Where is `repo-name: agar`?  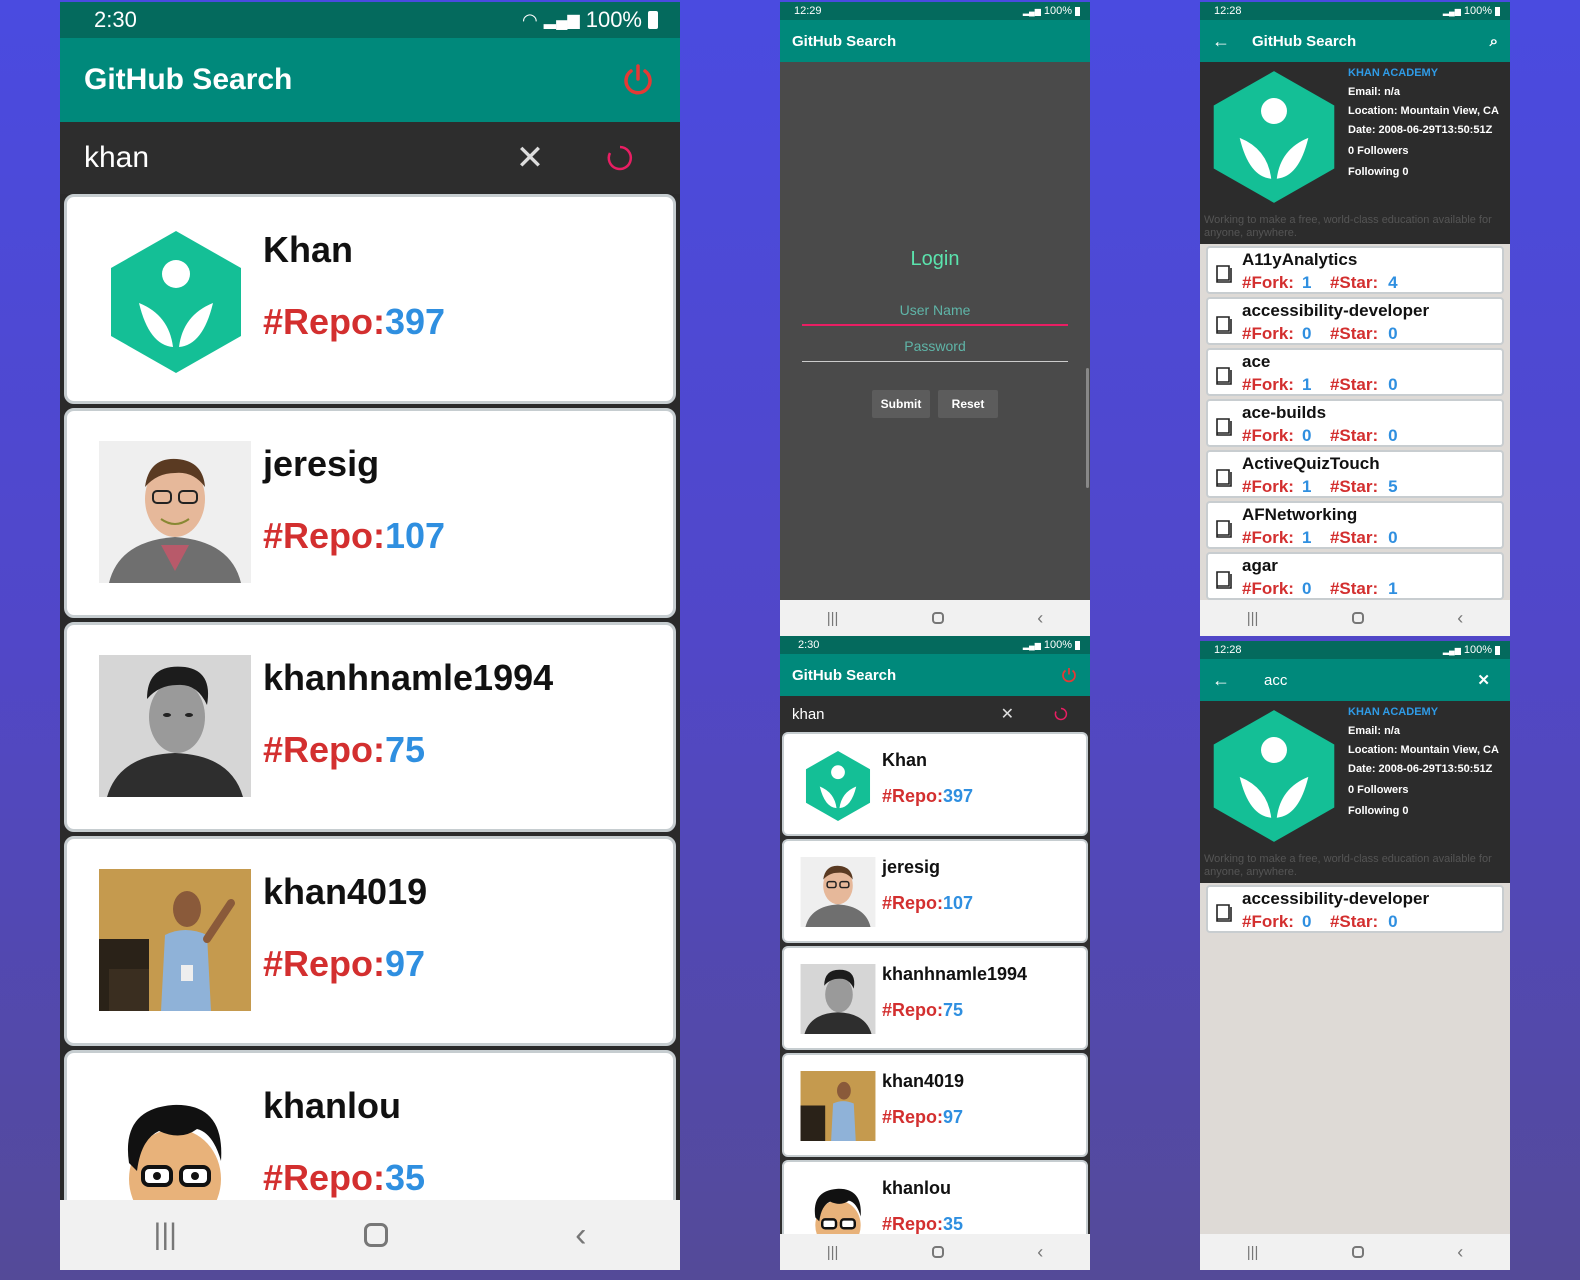
repo-name: agar is located at coordinates (1260, 565).